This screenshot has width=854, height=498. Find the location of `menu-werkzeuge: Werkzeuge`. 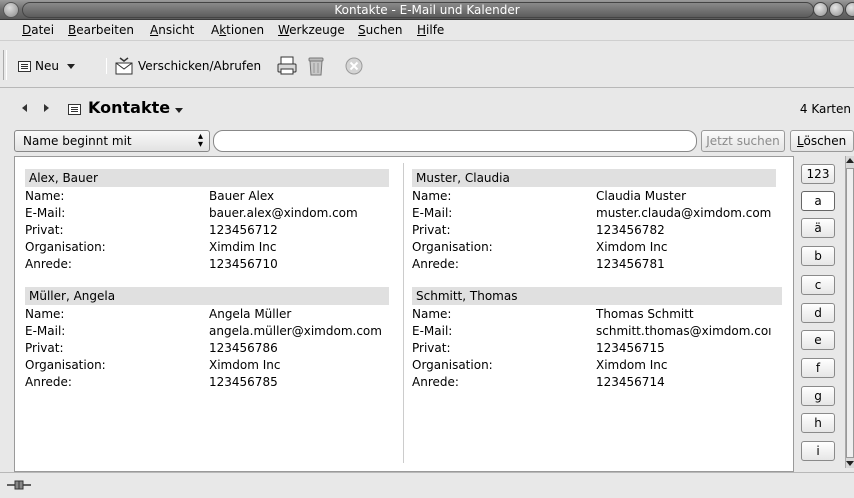

menu-werkzeuge: Werkzeuge is located at coordinates (311, 30).